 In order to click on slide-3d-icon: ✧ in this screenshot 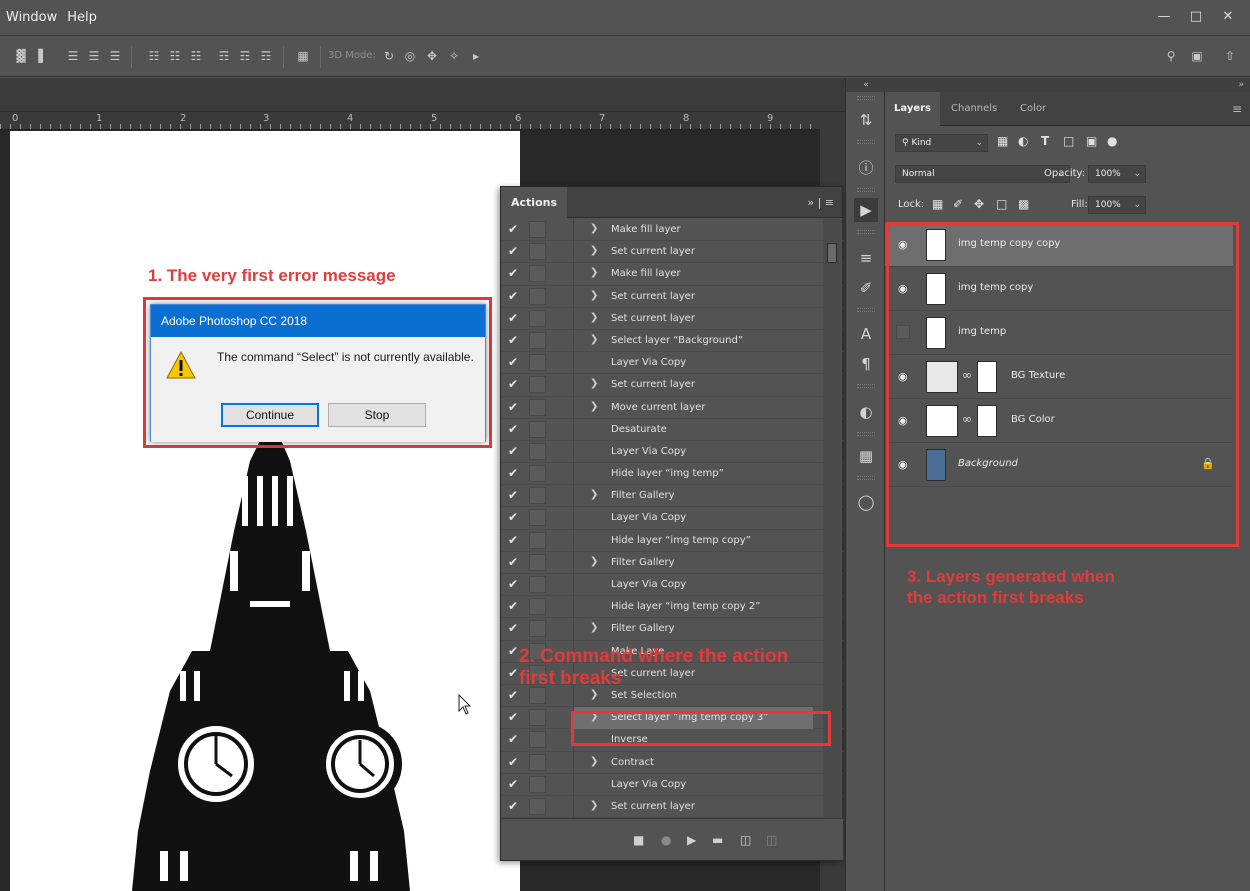, I will do `click(454, 56)`.